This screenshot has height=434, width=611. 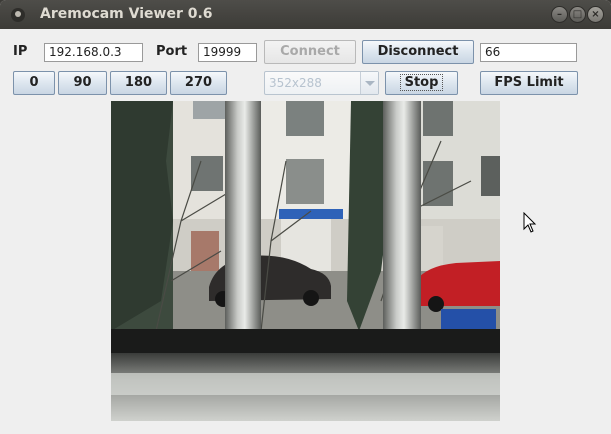 I want to click on ip-label: IP, so click(x=20, y=51).